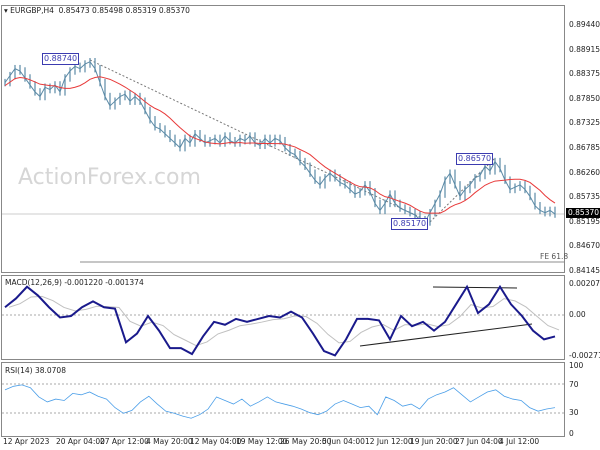  What do you see at coordinates (61, 59) in the screenshot?
I see `high-label: 0.88740` at bounding box center [61, 59].